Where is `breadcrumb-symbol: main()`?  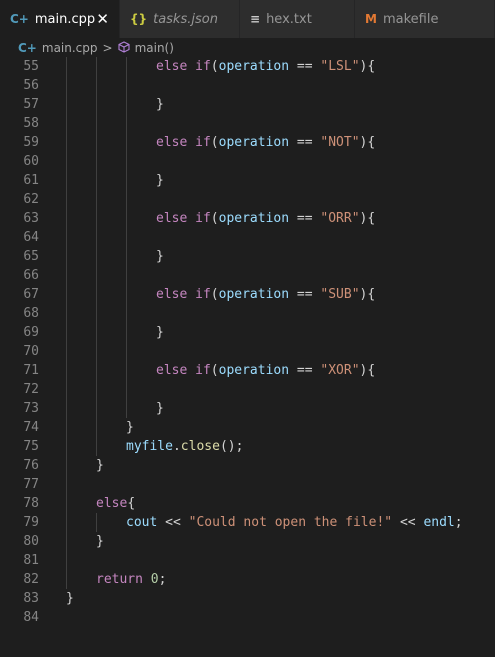
breadcrumb-symbol: main() is located at coordinates (154, 48).